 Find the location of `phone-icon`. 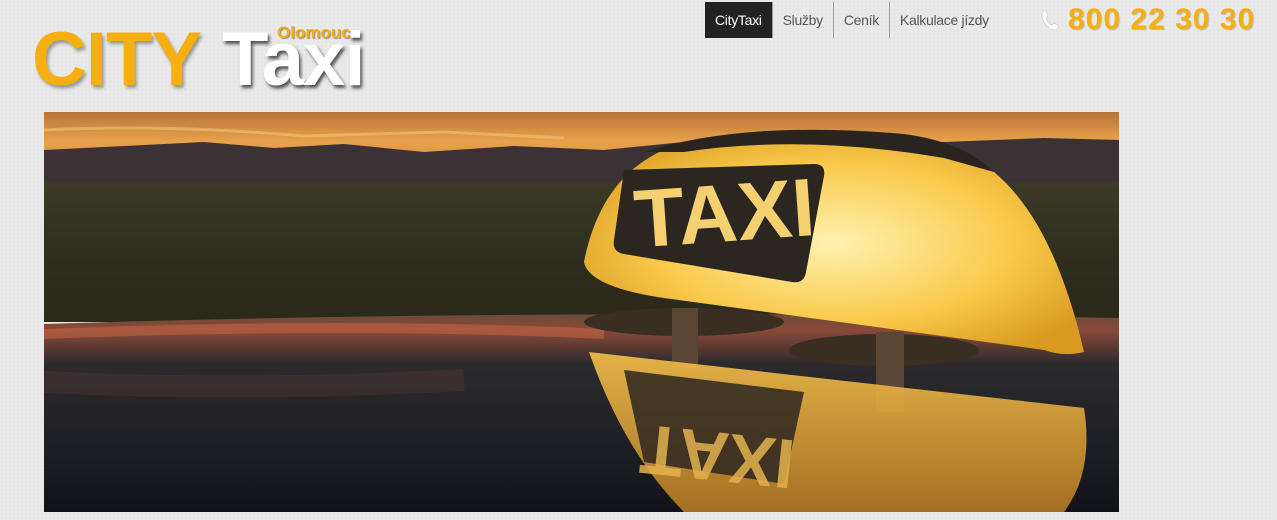

phone-icon is located at coordinates (1050, 20).